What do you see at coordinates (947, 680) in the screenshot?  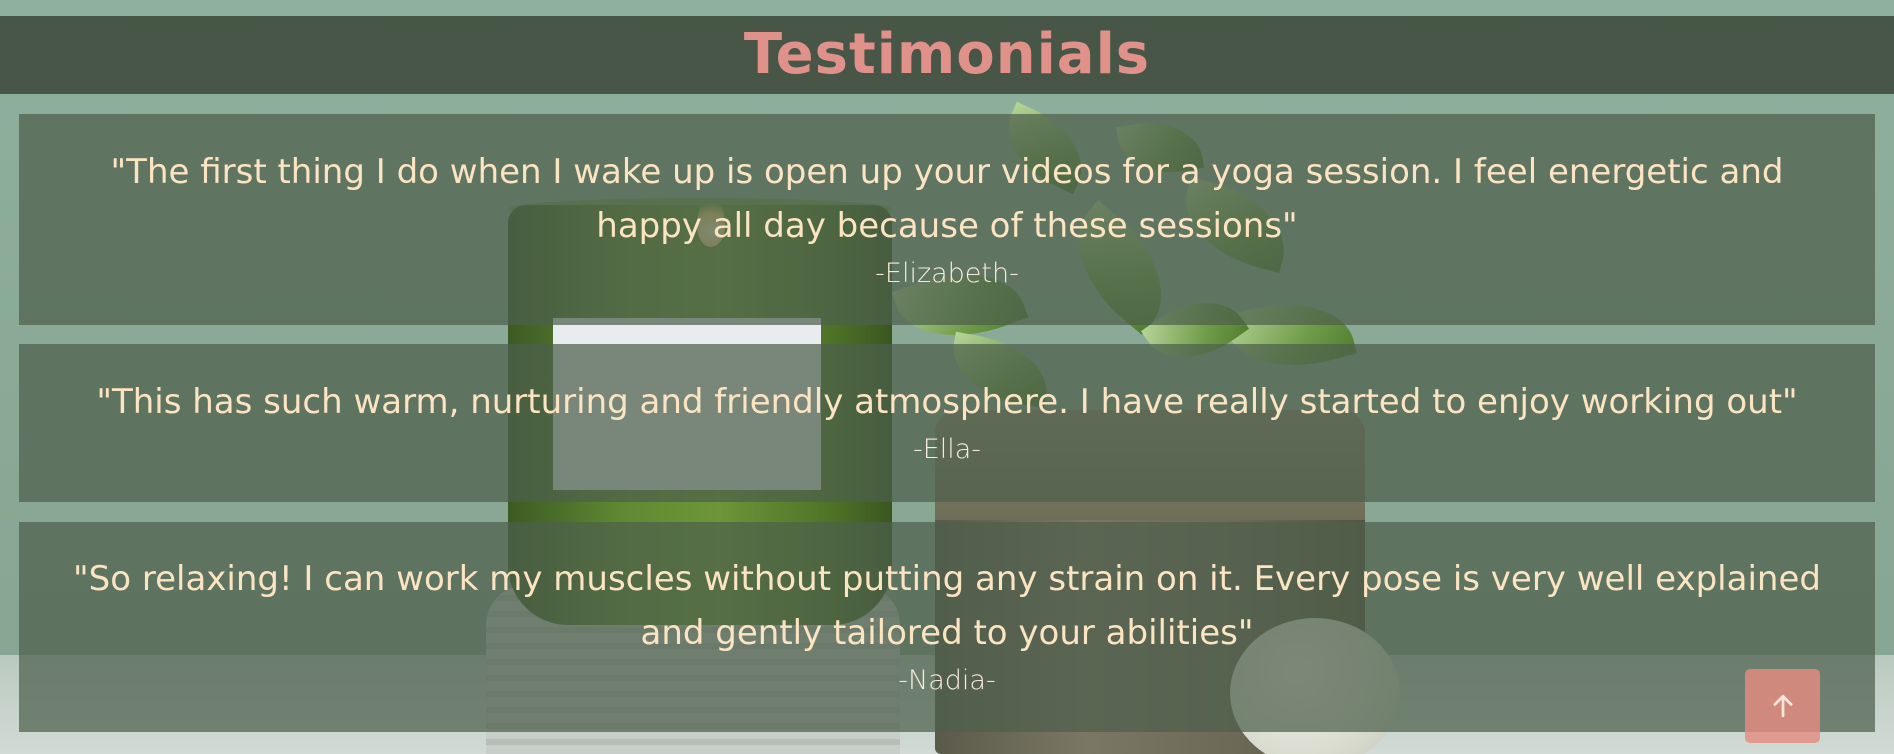 I see `testimonial-author: -Nadia-` at bounding box center [947, 680].